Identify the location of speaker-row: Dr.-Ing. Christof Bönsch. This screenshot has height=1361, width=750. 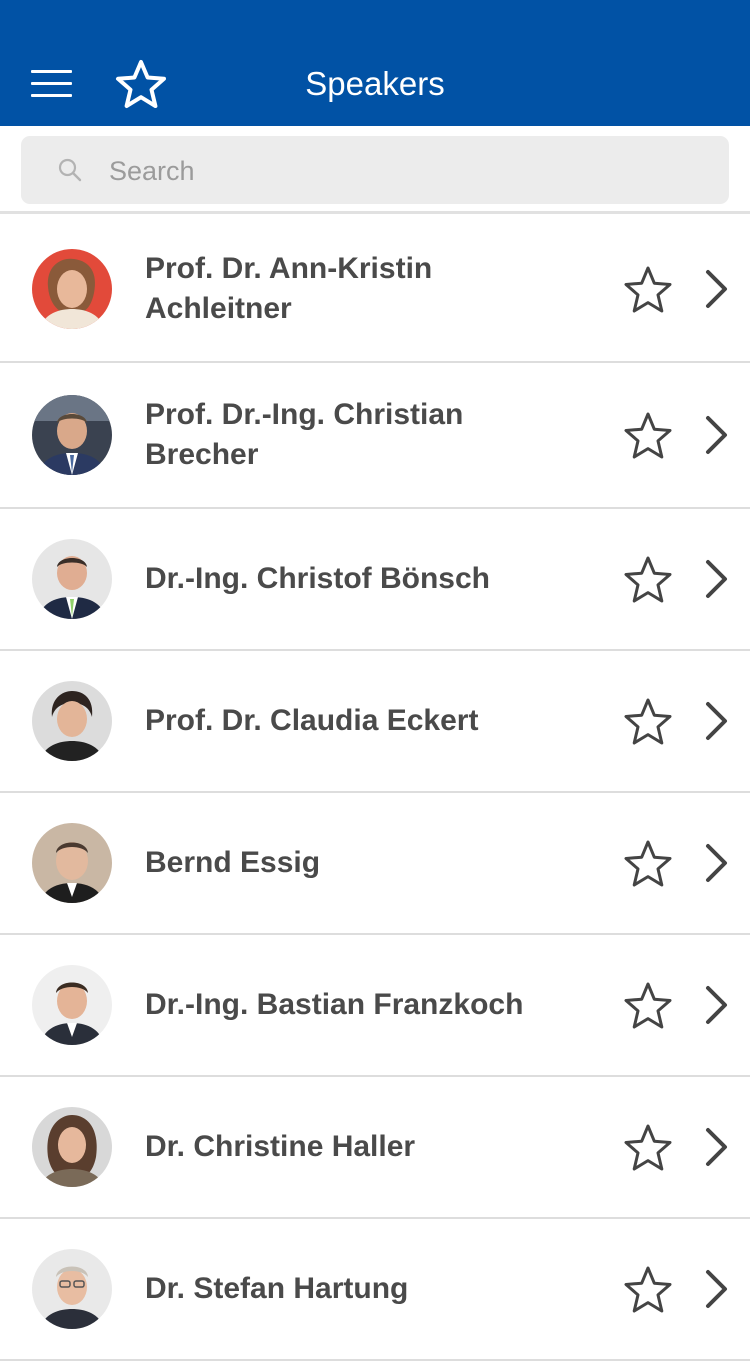
(375, 580).